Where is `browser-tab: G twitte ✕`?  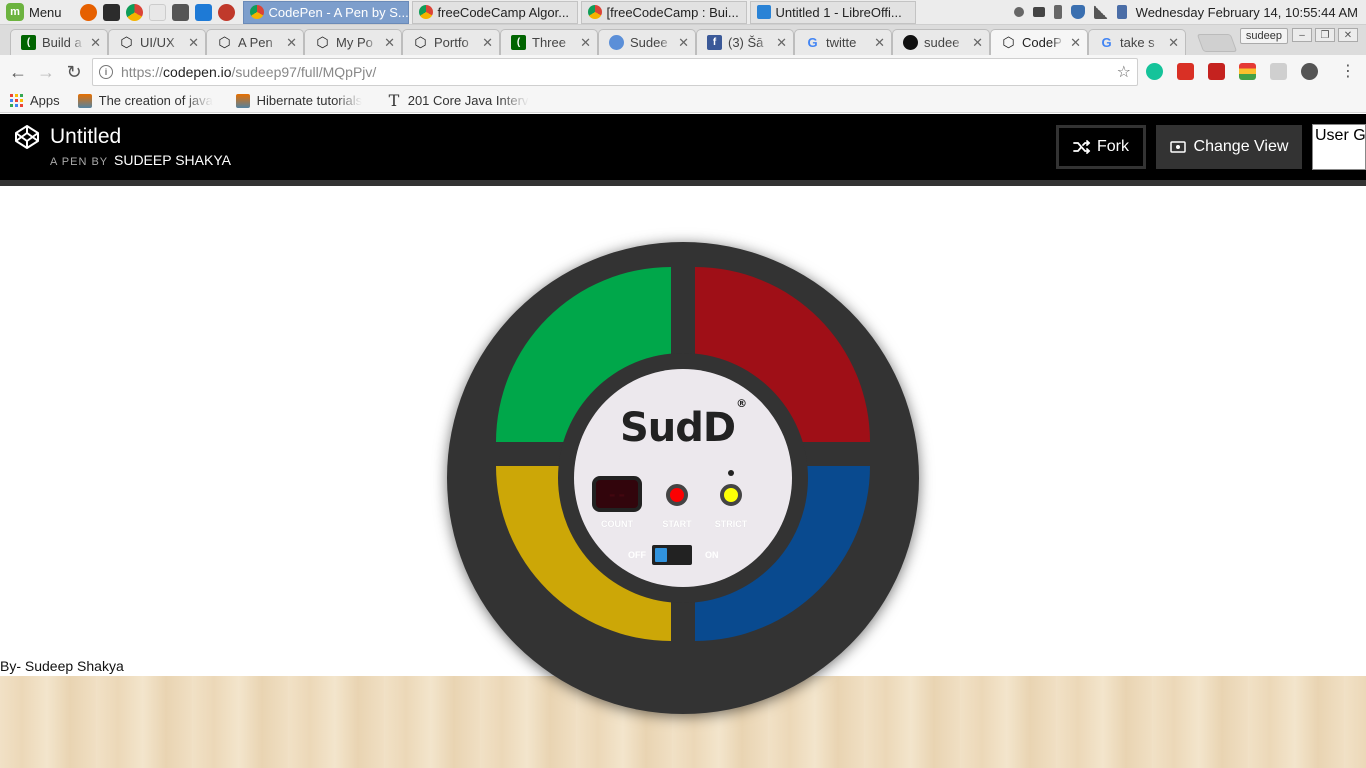 browser-tab: G twitte ✕ is located at coordinates (843, 42).